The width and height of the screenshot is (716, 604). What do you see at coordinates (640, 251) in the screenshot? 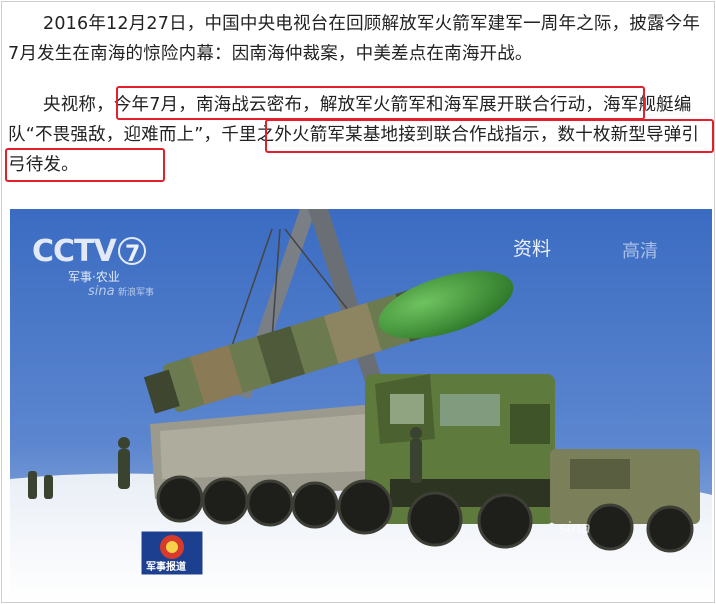
I see `hd-tag: 高清` at bounding box center [640, 251].